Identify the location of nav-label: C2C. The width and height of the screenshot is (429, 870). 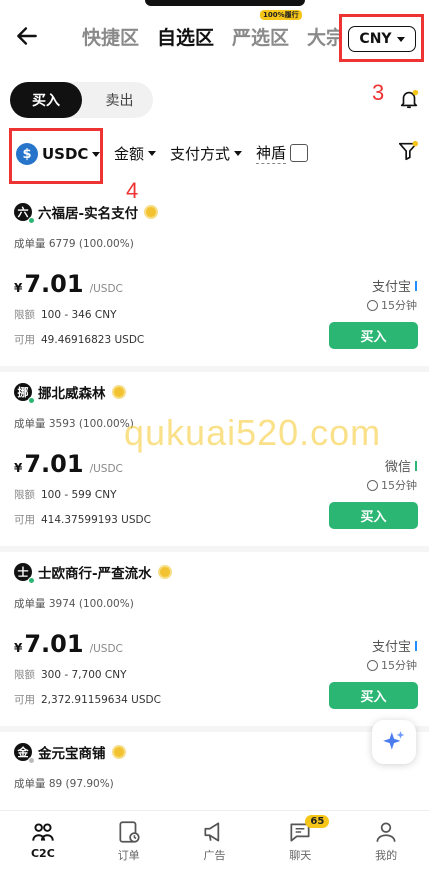
(42, 853).